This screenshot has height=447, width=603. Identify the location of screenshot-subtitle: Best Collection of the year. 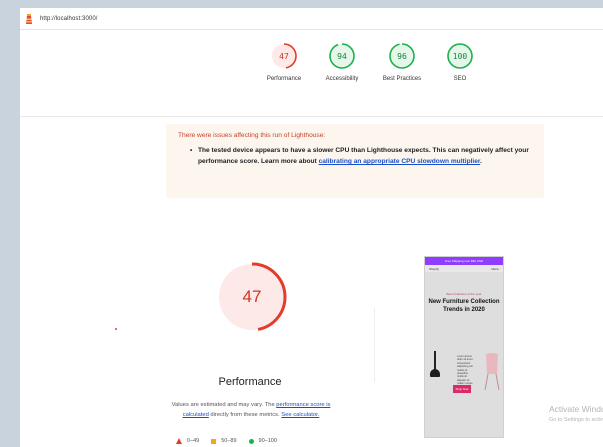
(464, 294).